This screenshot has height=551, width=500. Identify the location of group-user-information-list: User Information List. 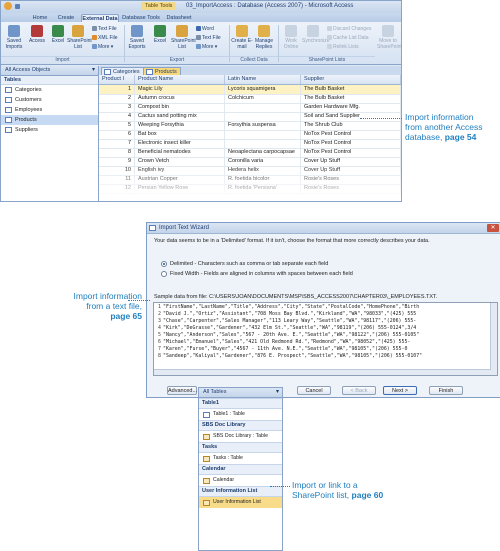
(240, 491).